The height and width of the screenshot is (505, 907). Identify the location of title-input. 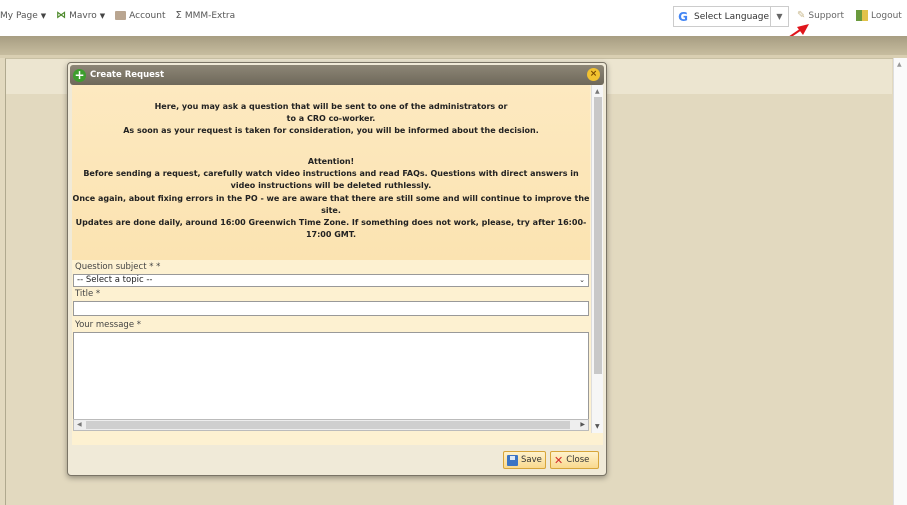
(331, 308).